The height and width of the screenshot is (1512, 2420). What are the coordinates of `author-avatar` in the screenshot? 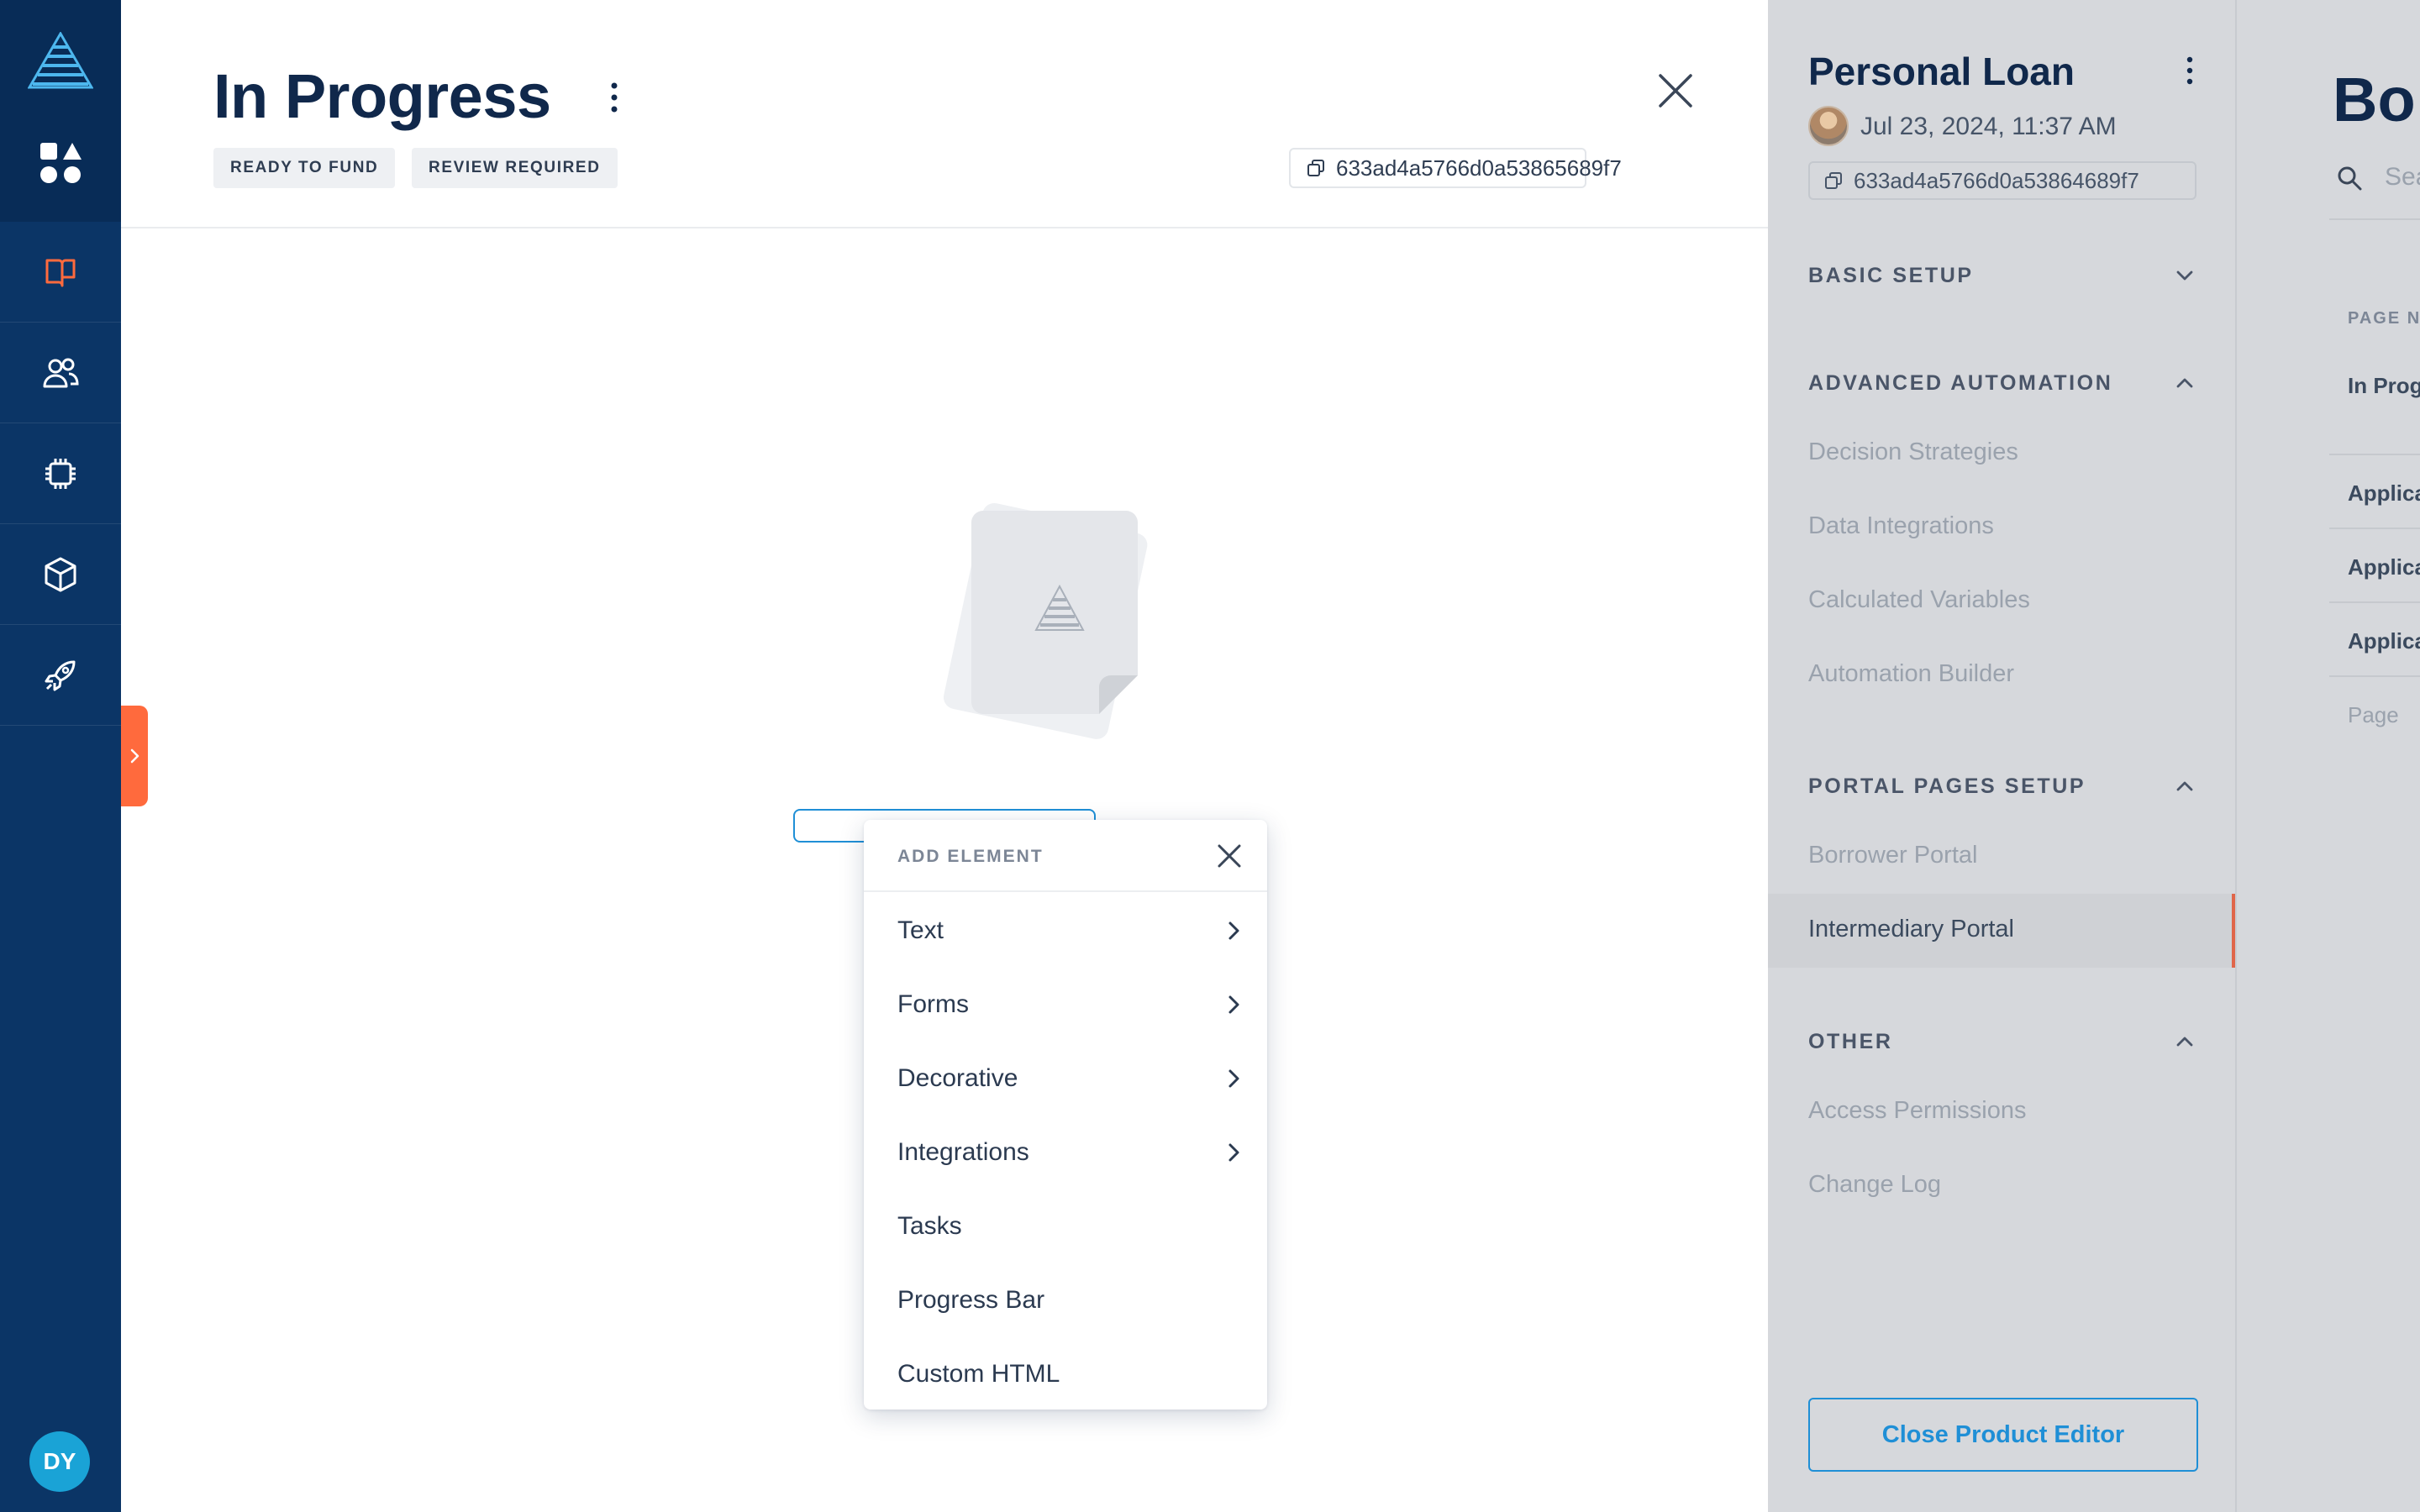 It's located at (1828, 126).